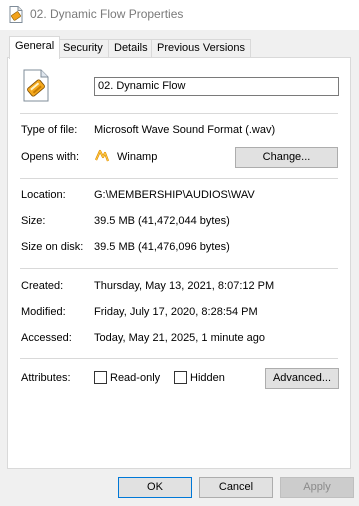  I want to click on readonly-label: Read-only, so click(135, 378).